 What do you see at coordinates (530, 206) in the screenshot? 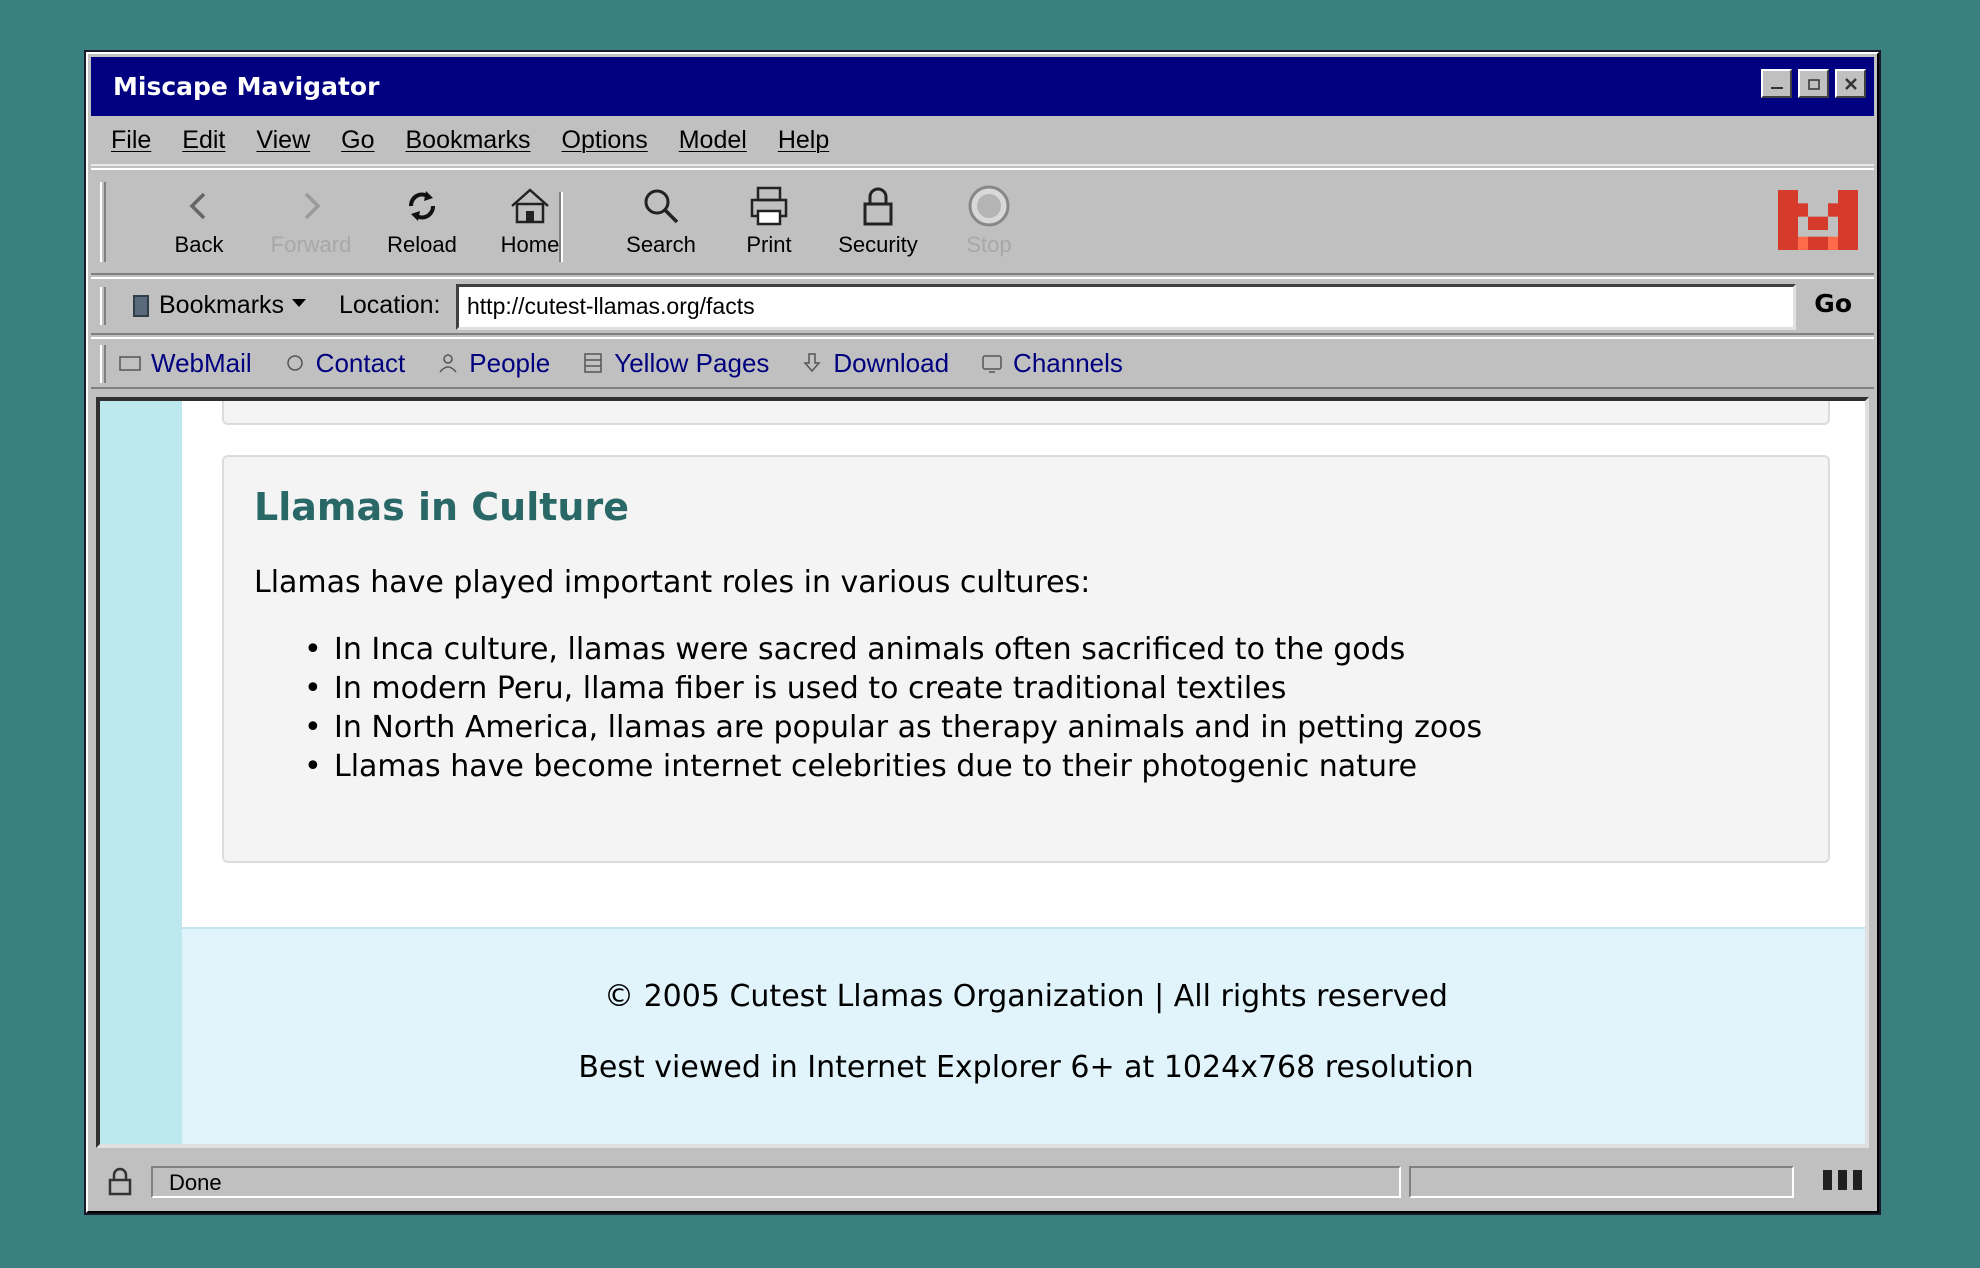
I see `home-icon` at bounding box center [530, 206].